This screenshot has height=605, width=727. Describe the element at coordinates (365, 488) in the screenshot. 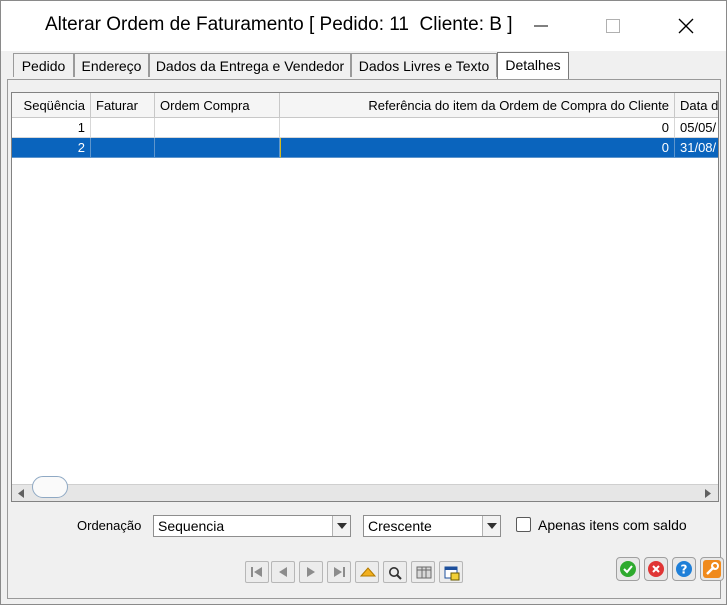

I see `horizontal-scrollbar` at that location.